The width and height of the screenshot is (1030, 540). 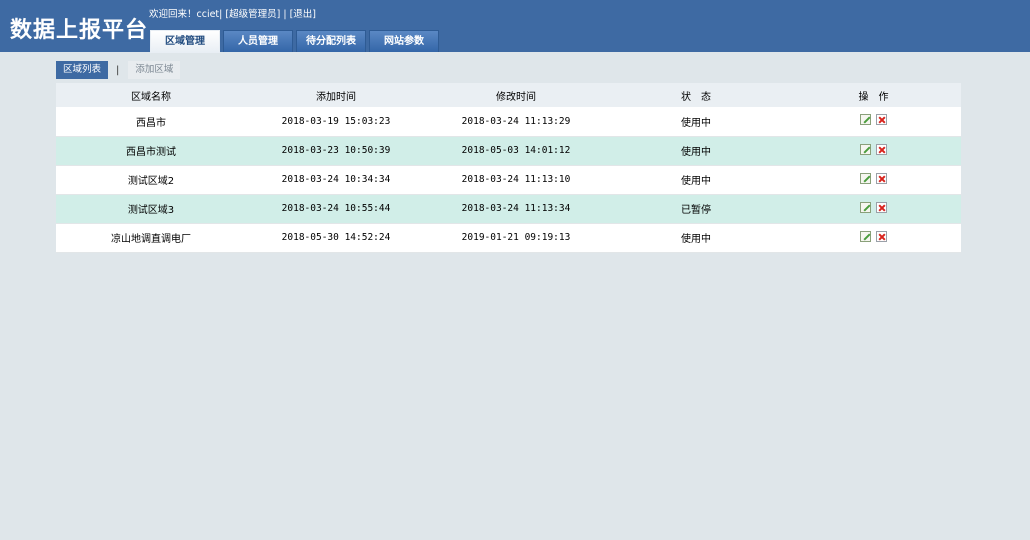 I want to click on cell-name: 西昌市测试, so click(x=151, y=151).